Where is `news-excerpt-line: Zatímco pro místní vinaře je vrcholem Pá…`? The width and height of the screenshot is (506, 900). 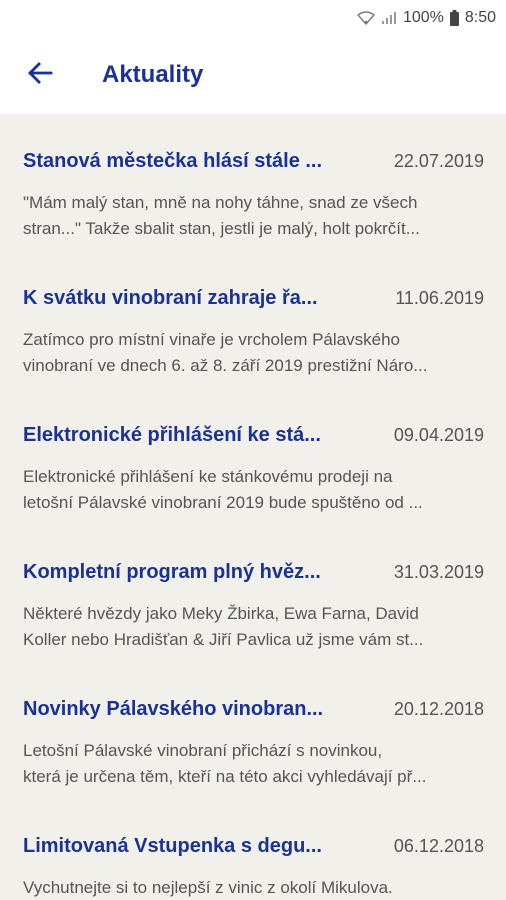 news-excerpt-line: Zatímco pro místní vinaře je vrcholem Pá… is located at coordinates (211, 339).